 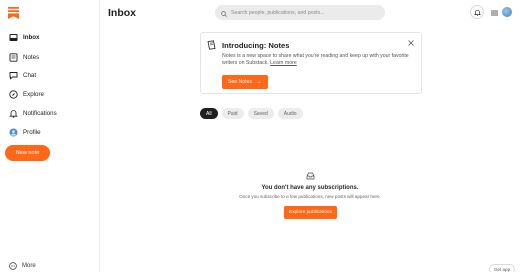 What do you see at coordinates (502, 268) in the screenshot?
I see `get-app-button: Get app` at bounding box center [502, 268].